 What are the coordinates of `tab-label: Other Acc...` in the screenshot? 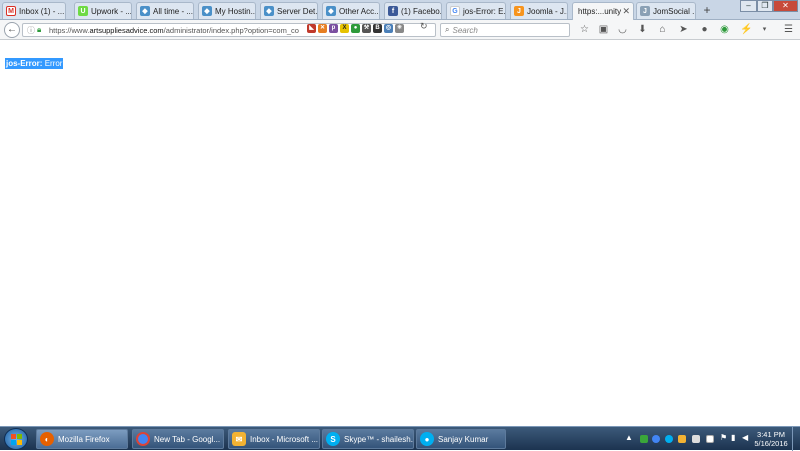 It's located at (359, 11).